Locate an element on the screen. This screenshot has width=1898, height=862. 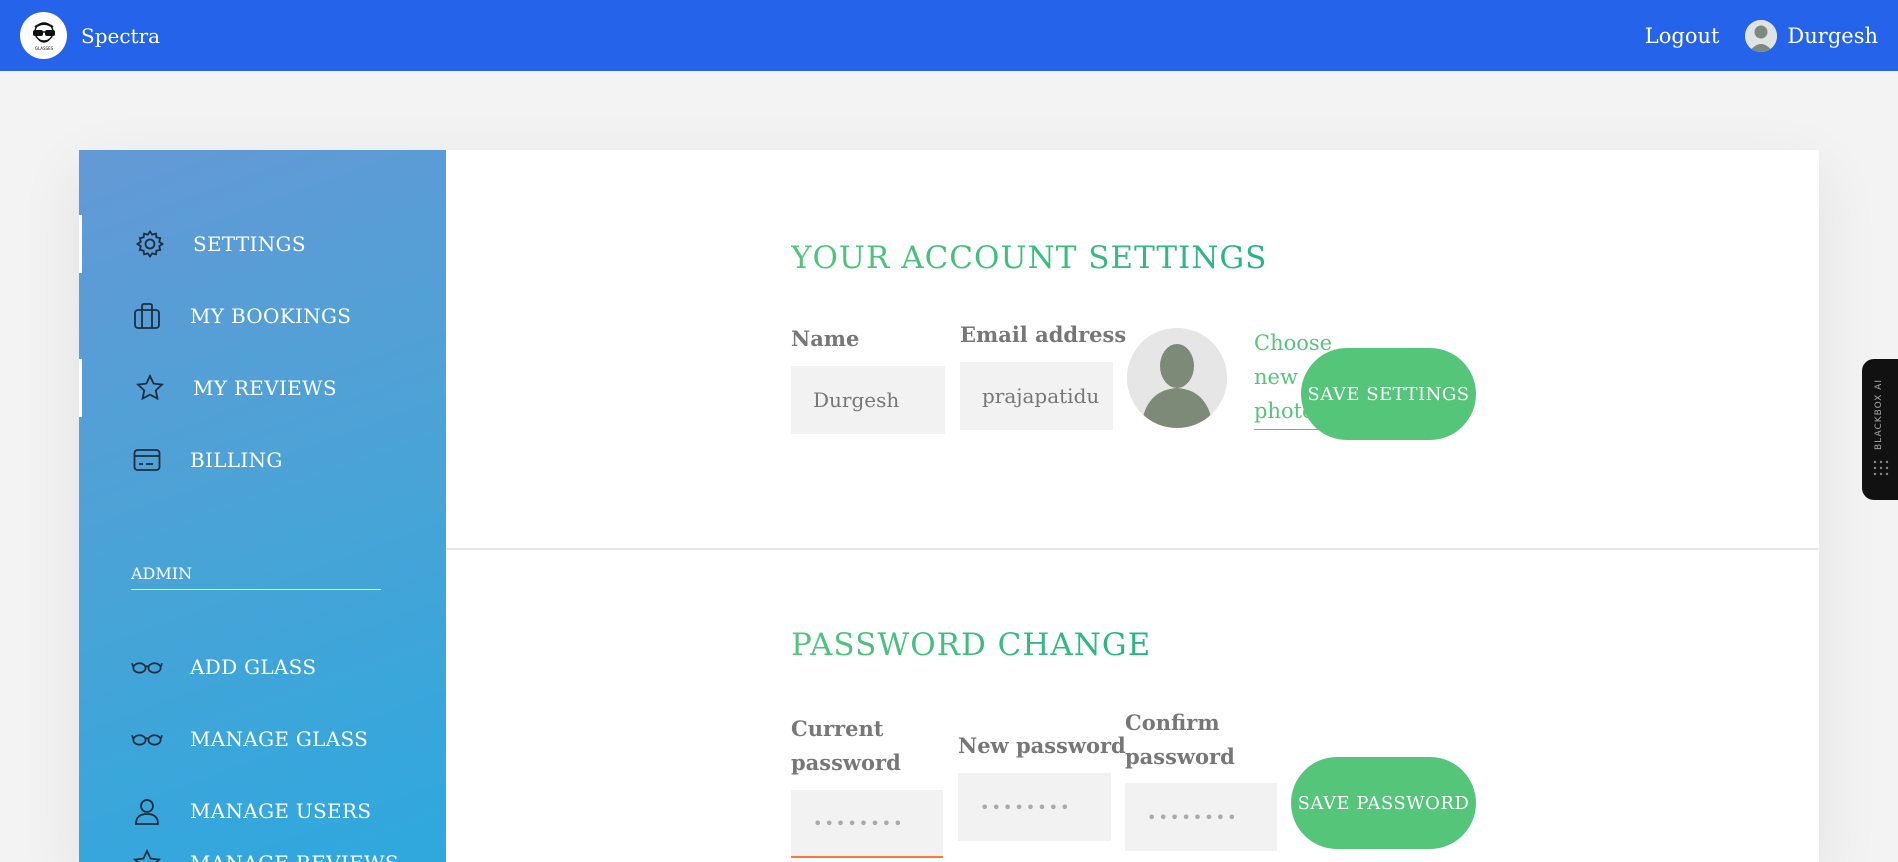
user-menu: Durgesh is located at coordinates (1811, 35).